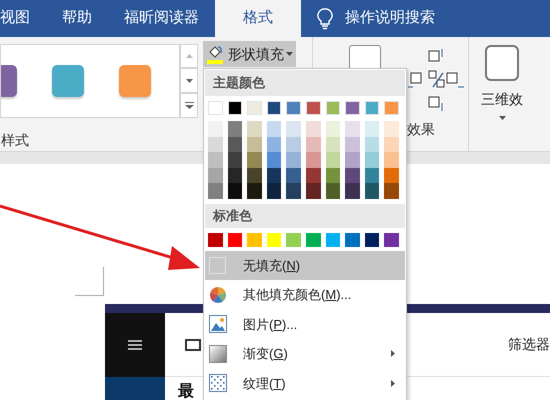 The width and height of the screenshot is (550, 400). I want to click on group-label: 样式, so click(15, 140).